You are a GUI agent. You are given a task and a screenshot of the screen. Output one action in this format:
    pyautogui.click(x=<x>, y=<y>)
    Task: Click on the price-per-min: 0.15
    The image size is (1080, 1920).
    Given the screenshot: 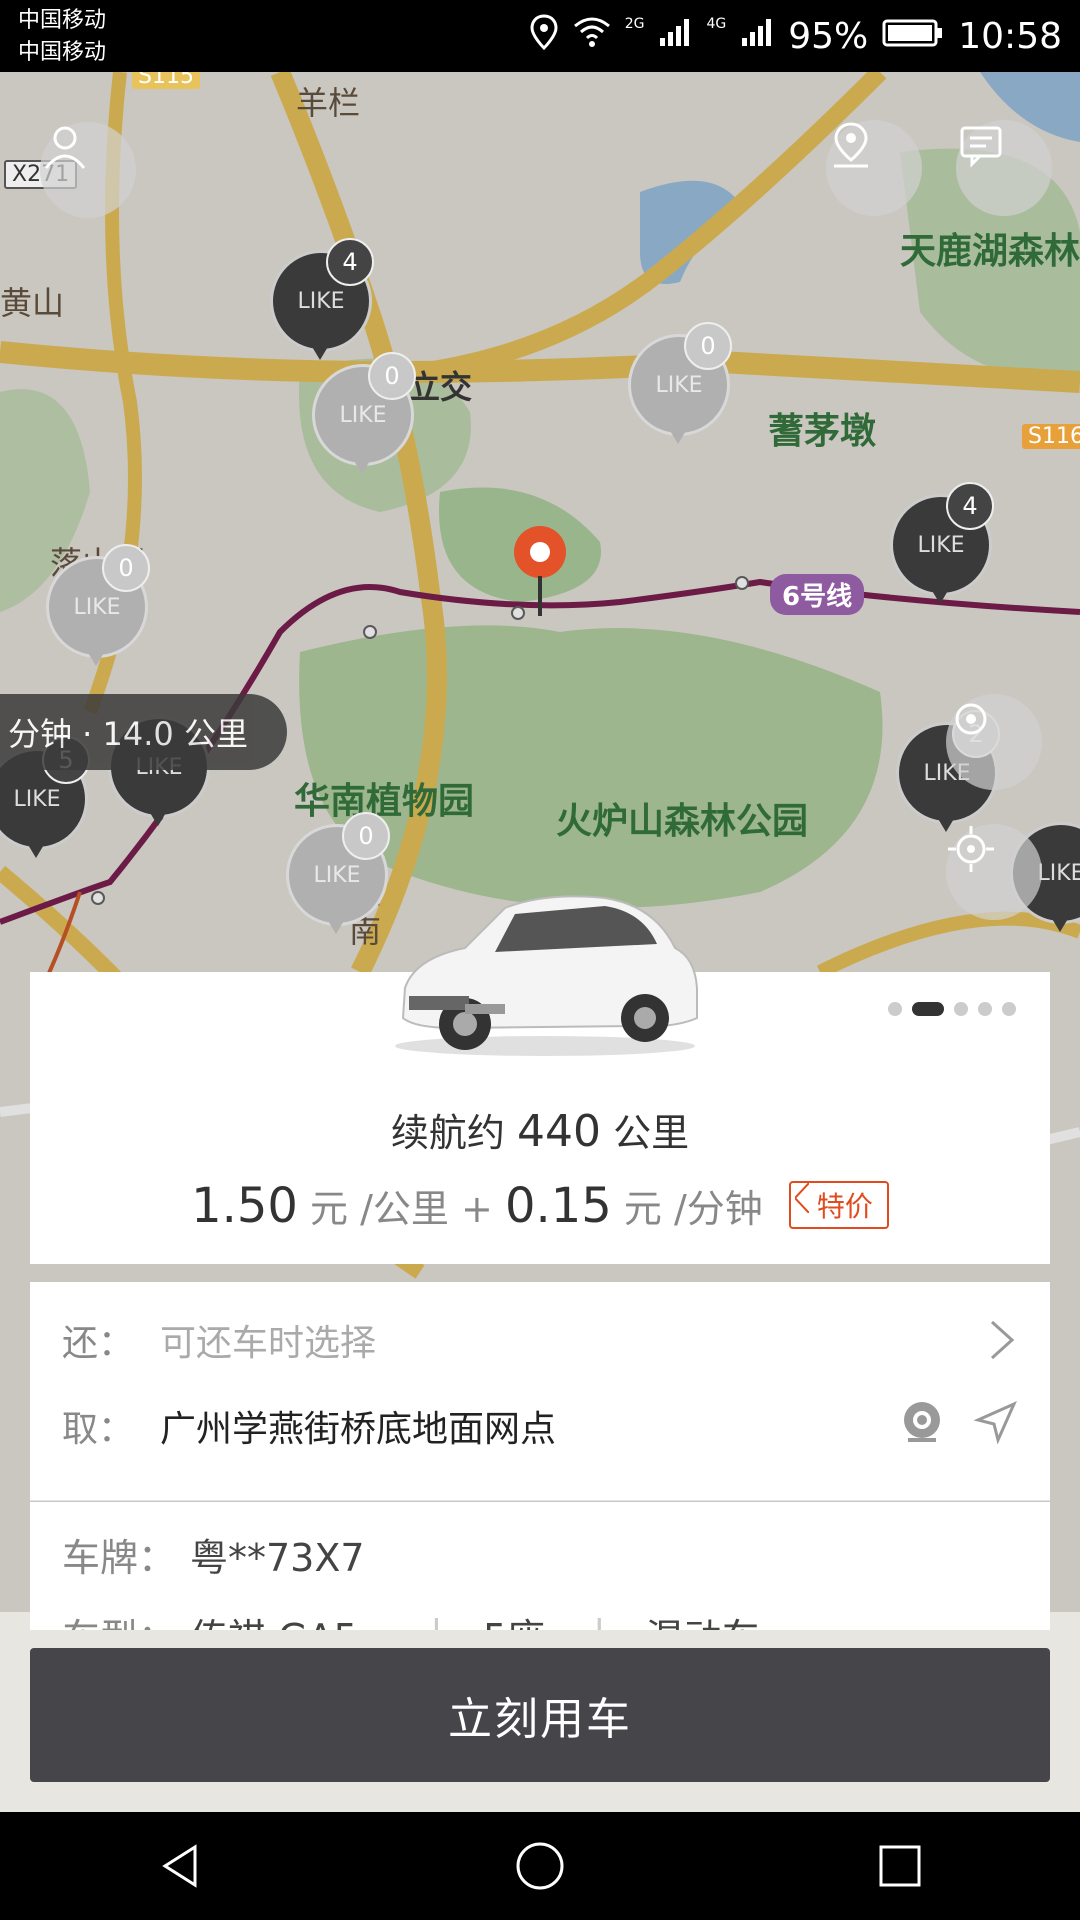 What is the action you would take?
    pyautogui.click(x=558, y=1206)
    